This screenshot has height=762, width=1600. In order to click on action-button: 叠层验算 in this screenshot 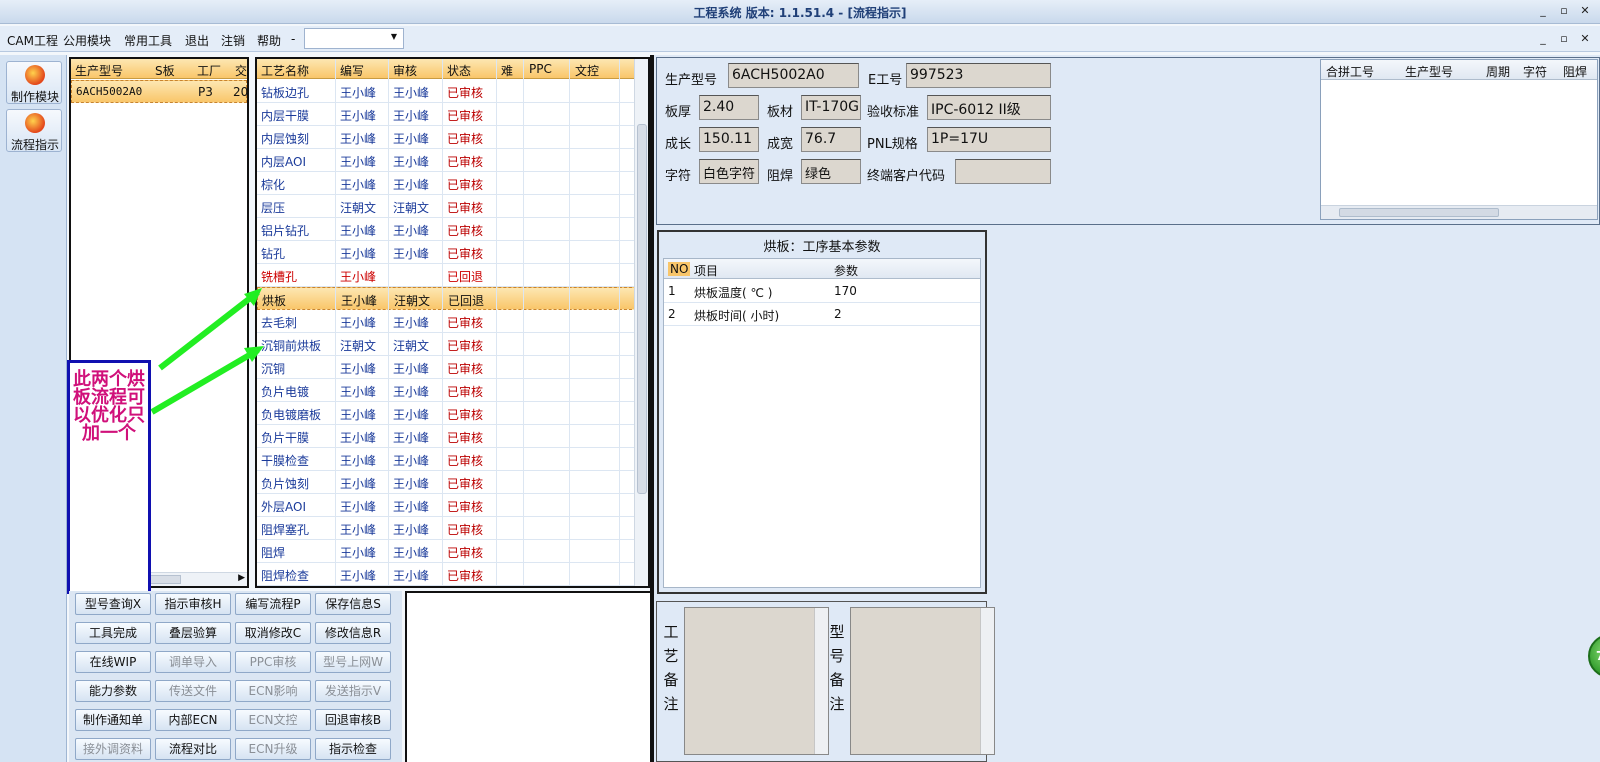, I will do `click(193, 633)`.